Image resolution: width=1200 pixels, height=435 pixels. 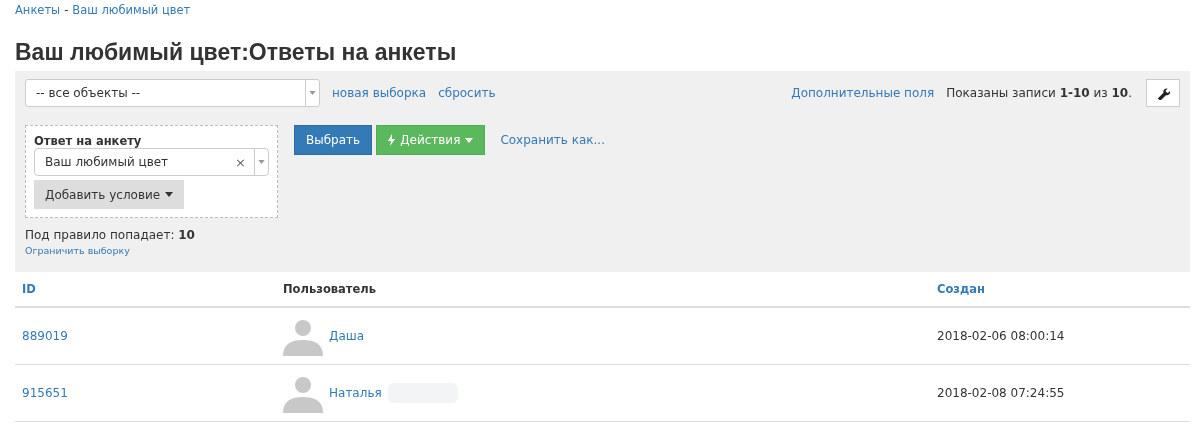 I want to click on id-link: 915651, so click(x=45, y=393).